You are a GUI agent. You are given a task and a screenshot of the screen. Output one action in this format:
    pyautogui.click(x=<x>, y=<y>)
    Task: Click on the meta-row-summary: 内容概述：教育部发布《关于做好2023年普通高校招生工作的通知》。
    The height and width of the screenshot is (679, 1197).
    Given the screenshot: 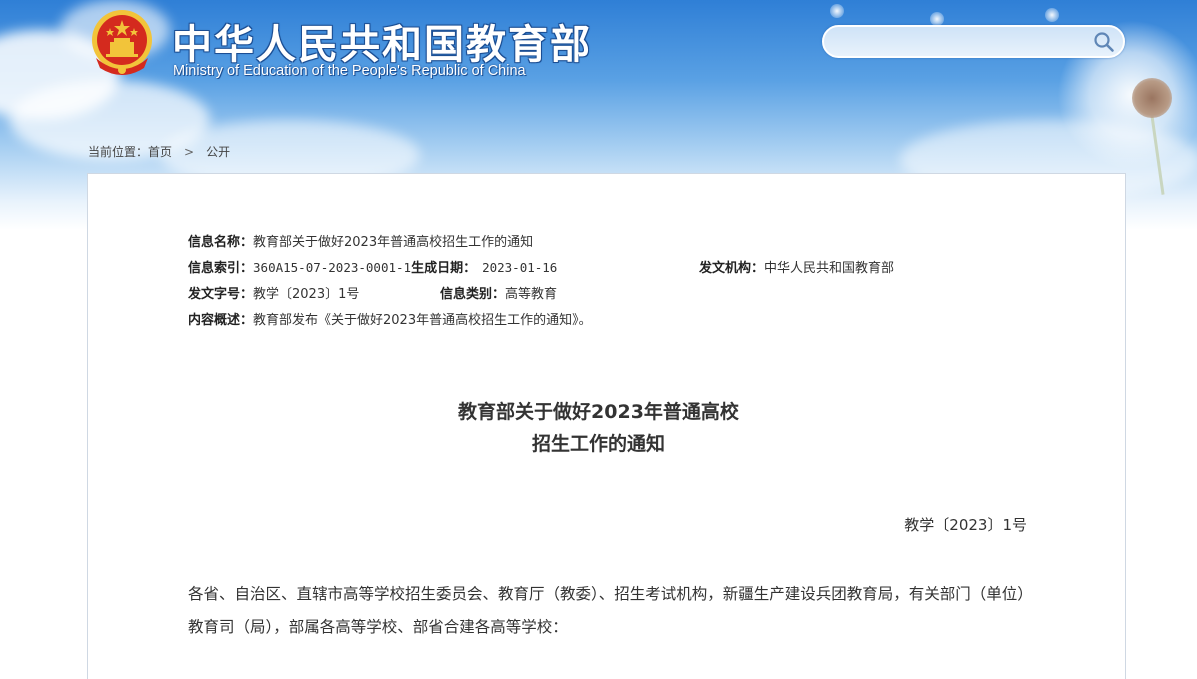 What is the action you would take?
    pyautogui.click(x=390, y=318)
    